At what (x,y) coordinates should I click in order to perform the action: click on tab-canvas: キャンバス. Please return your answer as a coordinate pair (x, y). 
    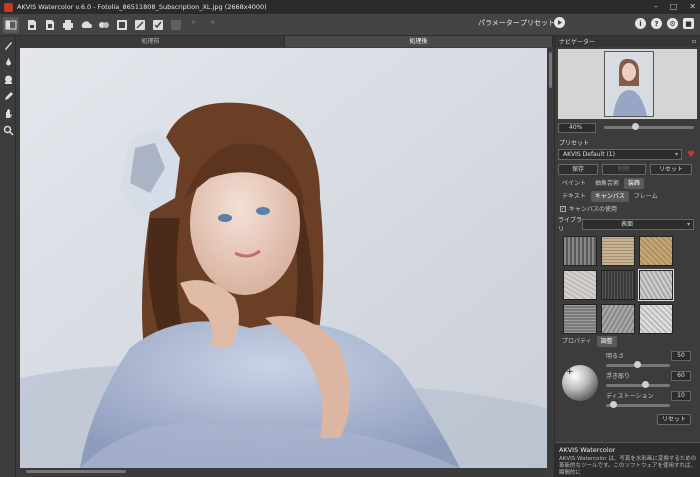
    Looking at the image, I should click on (609, 196).